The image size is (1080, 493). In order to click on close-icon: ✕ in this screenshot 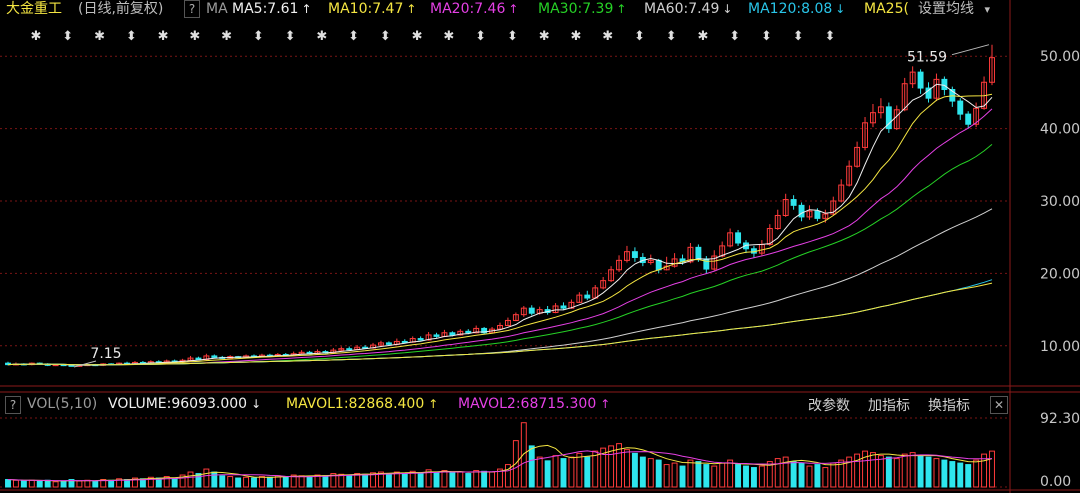, I will do `click(999, 405)`.